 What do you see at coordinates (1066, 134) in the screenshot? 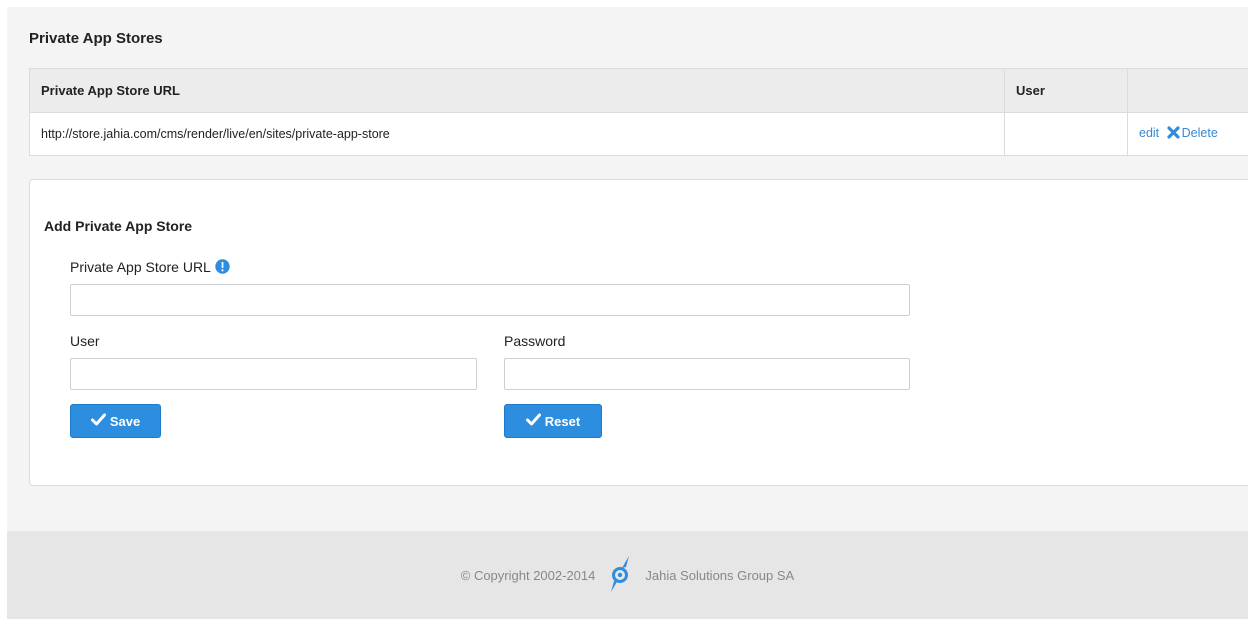
I see `cell-user` at bounding box center [1066, 134].